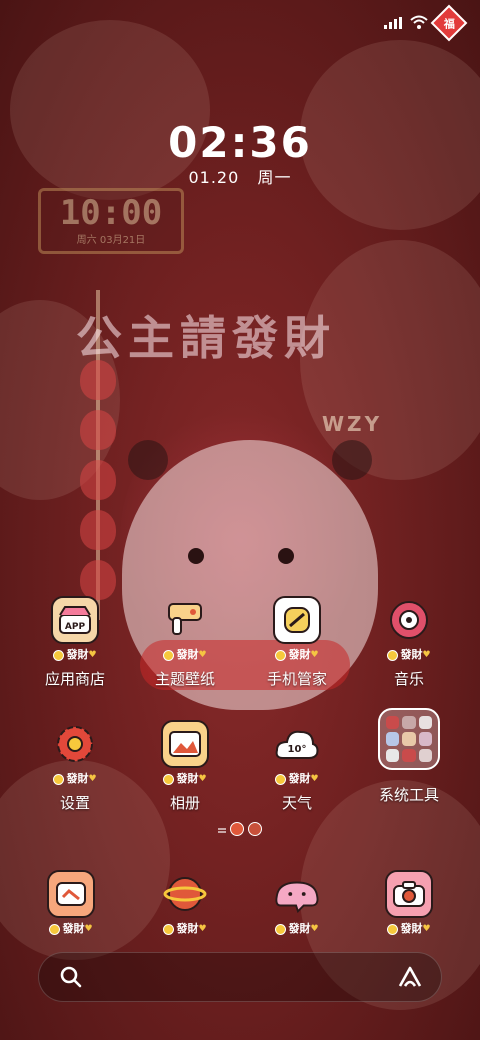  I want to click on system-tools-folder: 系统工具, so click(409, 756).